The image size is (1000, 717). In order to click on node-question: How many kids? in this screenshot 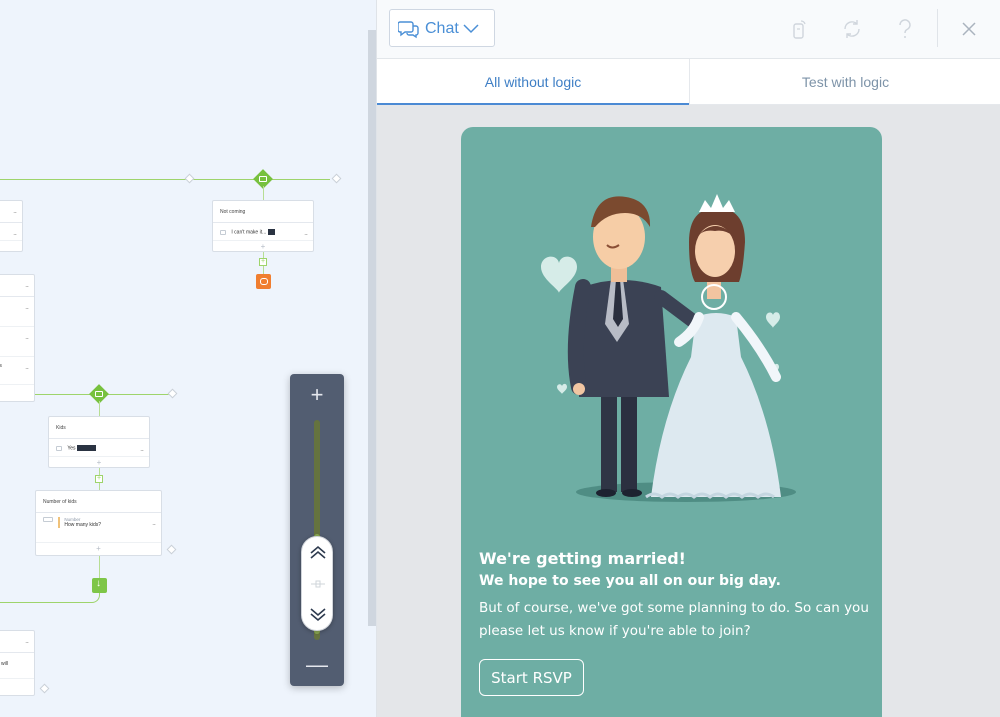, I will do `click(83, 525)`.